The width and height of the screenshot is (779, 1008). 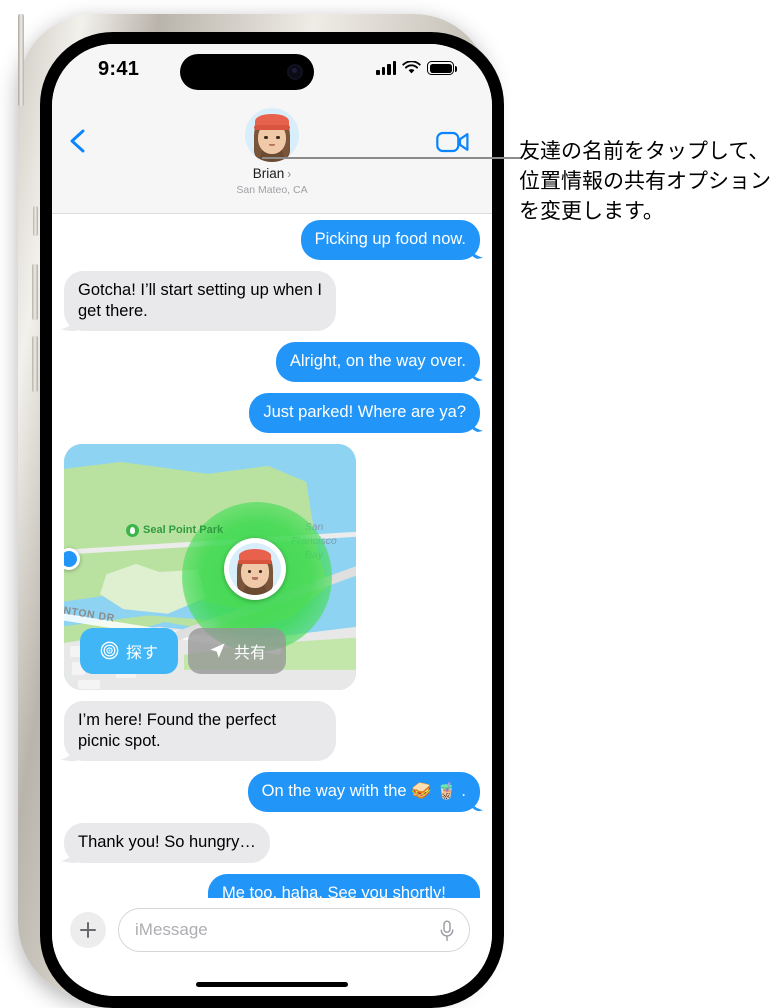 What do you see at coordinates (142, 653) in the screenshot?
I see `find-button-label: 探す` at bounding box center [142, 653].